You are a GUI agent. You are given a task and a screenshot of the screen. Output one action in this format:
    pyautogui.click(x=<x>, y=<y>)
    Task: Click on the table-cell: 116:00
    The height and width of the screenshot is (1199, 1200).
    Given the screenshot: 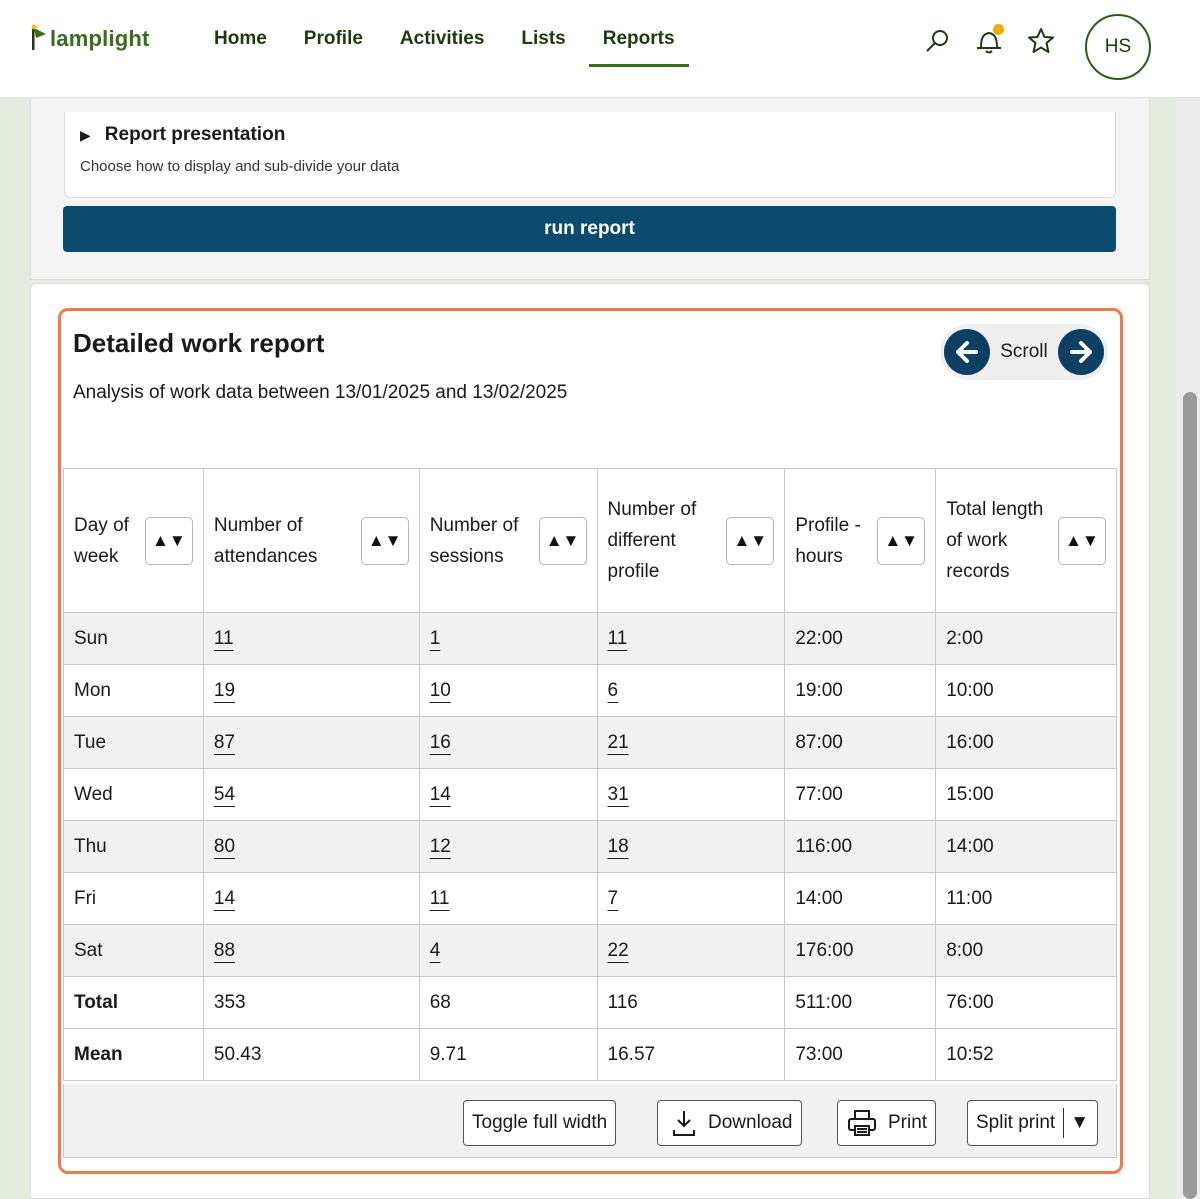 What is the action you would take?
    pyautogui.click(x=860, y=846)
    